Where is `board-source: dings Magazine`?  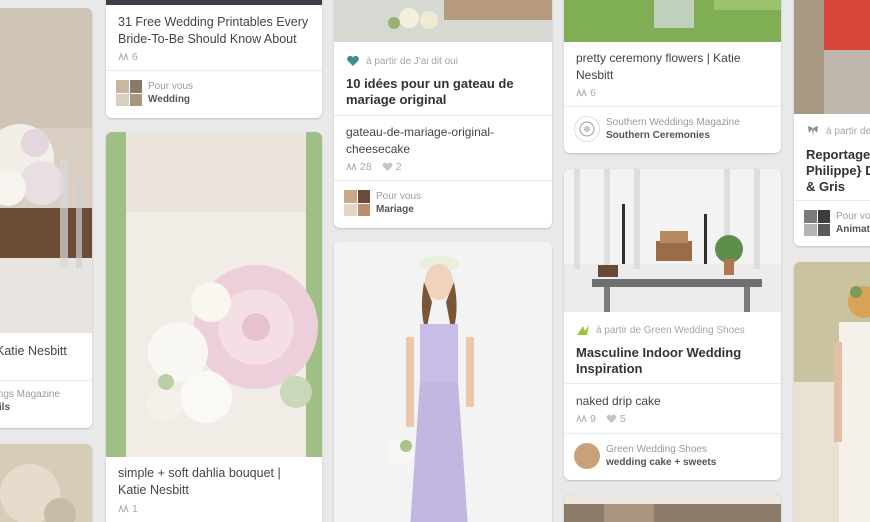
board-source: dings Magazine is located at coordinates (30, 394).